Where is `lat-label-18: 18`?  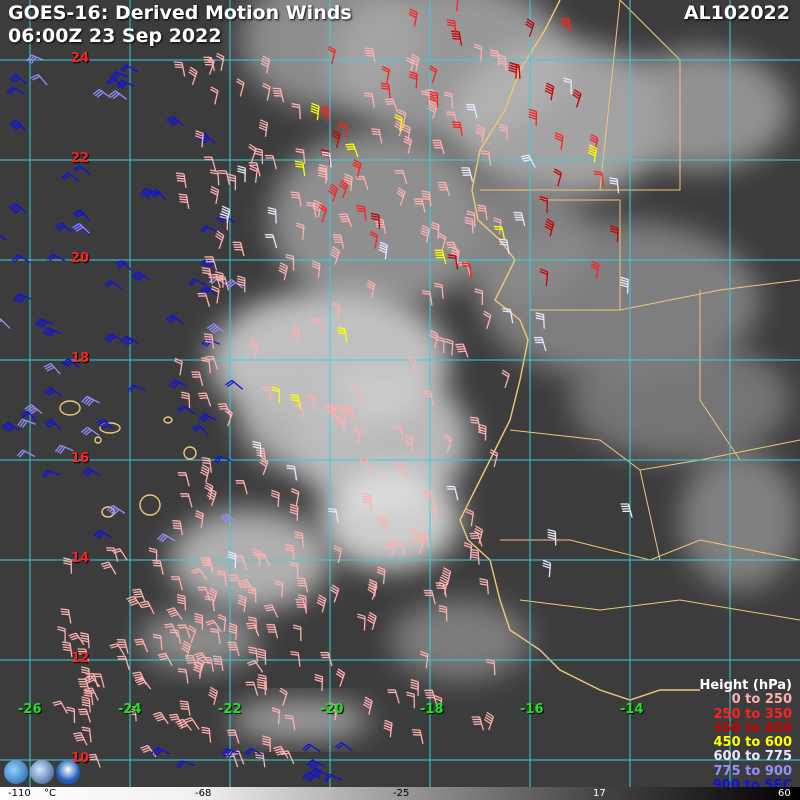 lat-label-18: 18 is located at coordinates (80, 358).